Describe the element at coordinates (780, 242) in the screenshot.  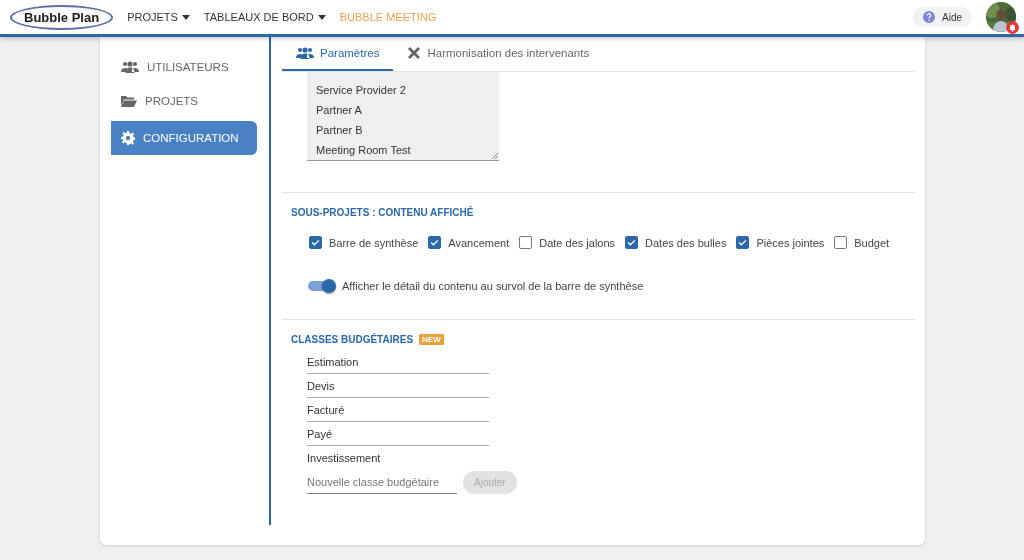
I see `checkbox: Pièces jointes` at that location.